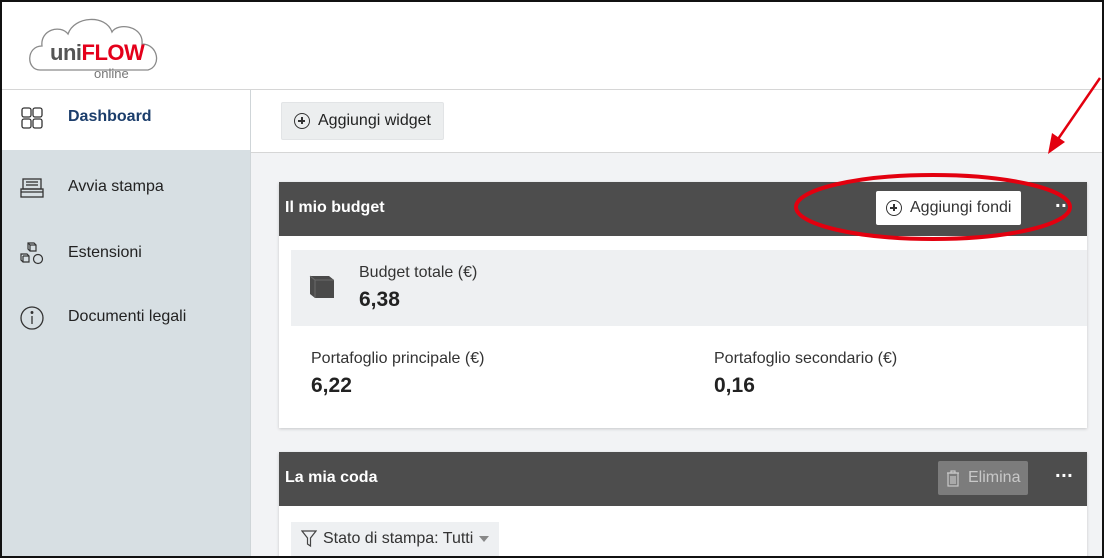 The image size is (1104, 558). I want to click on chevron-down-icon, so click(484, 539).